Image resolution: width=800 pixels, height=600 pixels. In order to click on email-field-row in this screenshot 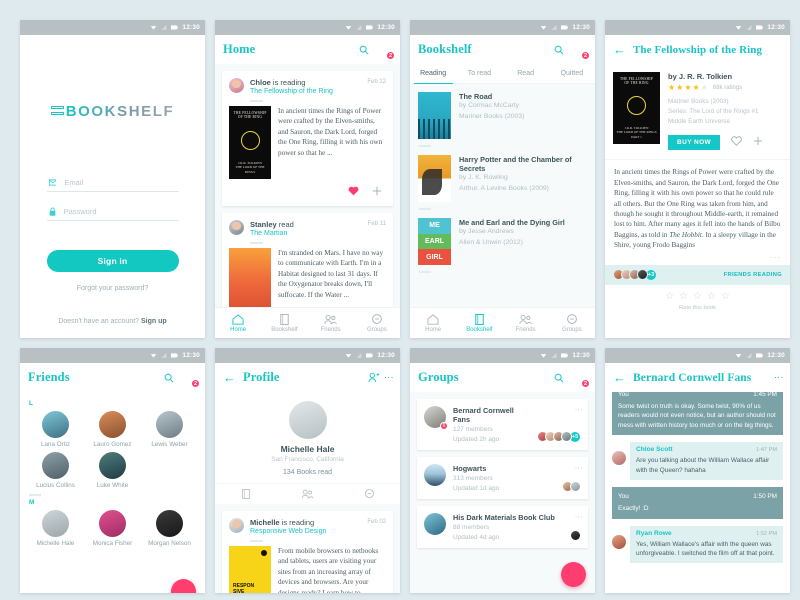, I will do `click(112, 183)`.